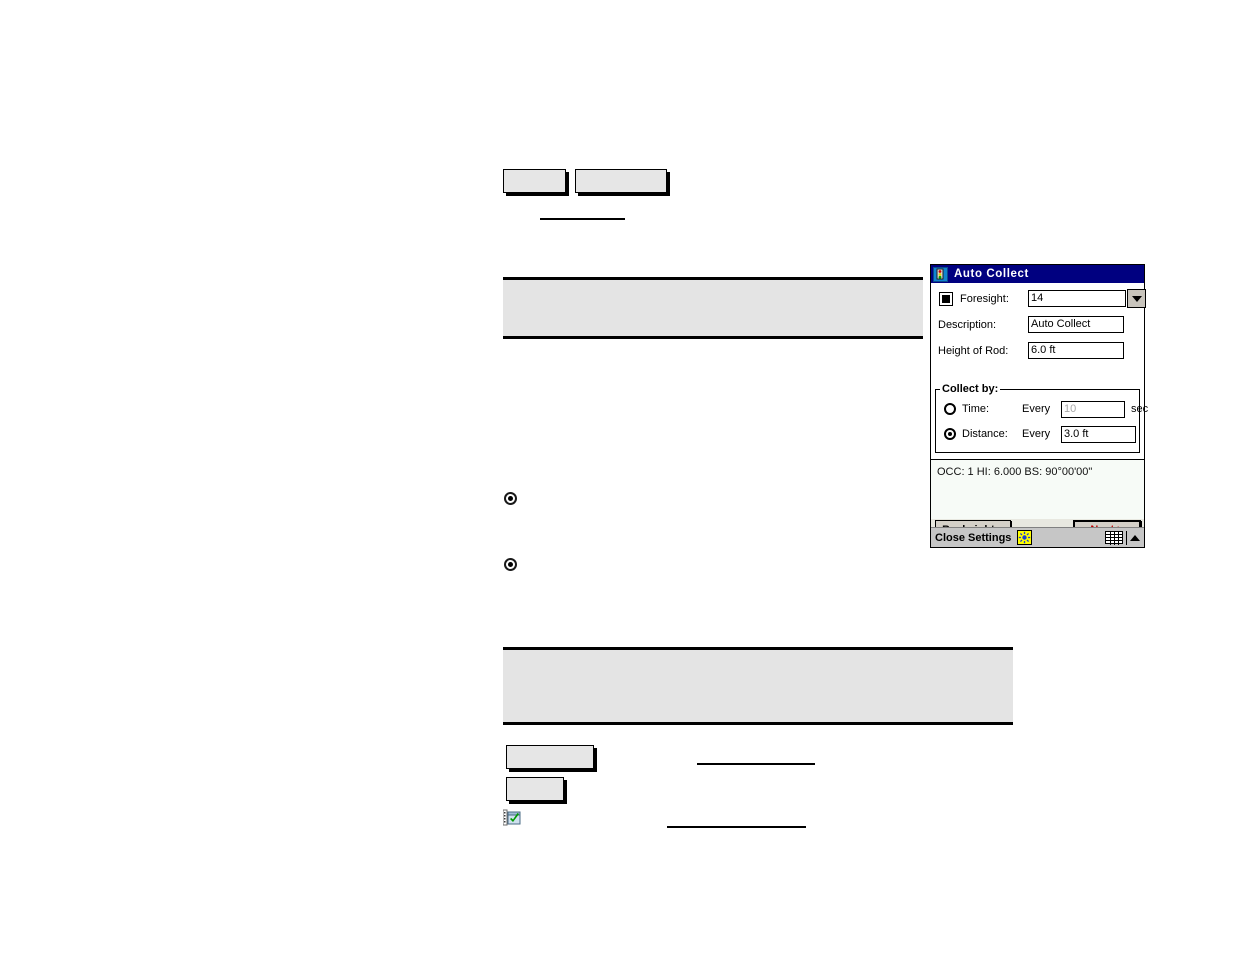 This screenshot has height=954, width=1235. Describe the element at coordinates (1135, 537) in the screenshot. I see `chevron-up-icon` at that location.